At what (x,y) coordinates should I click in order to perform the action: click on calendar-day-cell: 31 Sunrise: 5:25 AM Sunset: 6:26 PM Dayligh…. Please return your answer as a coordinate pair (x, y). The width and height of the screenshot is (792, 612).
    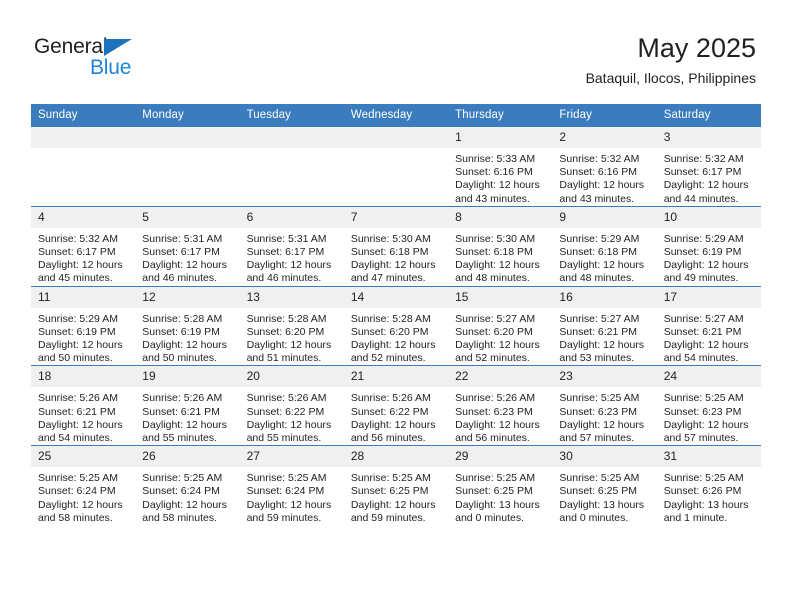
    Looking at the image, I should click on (708, 485).